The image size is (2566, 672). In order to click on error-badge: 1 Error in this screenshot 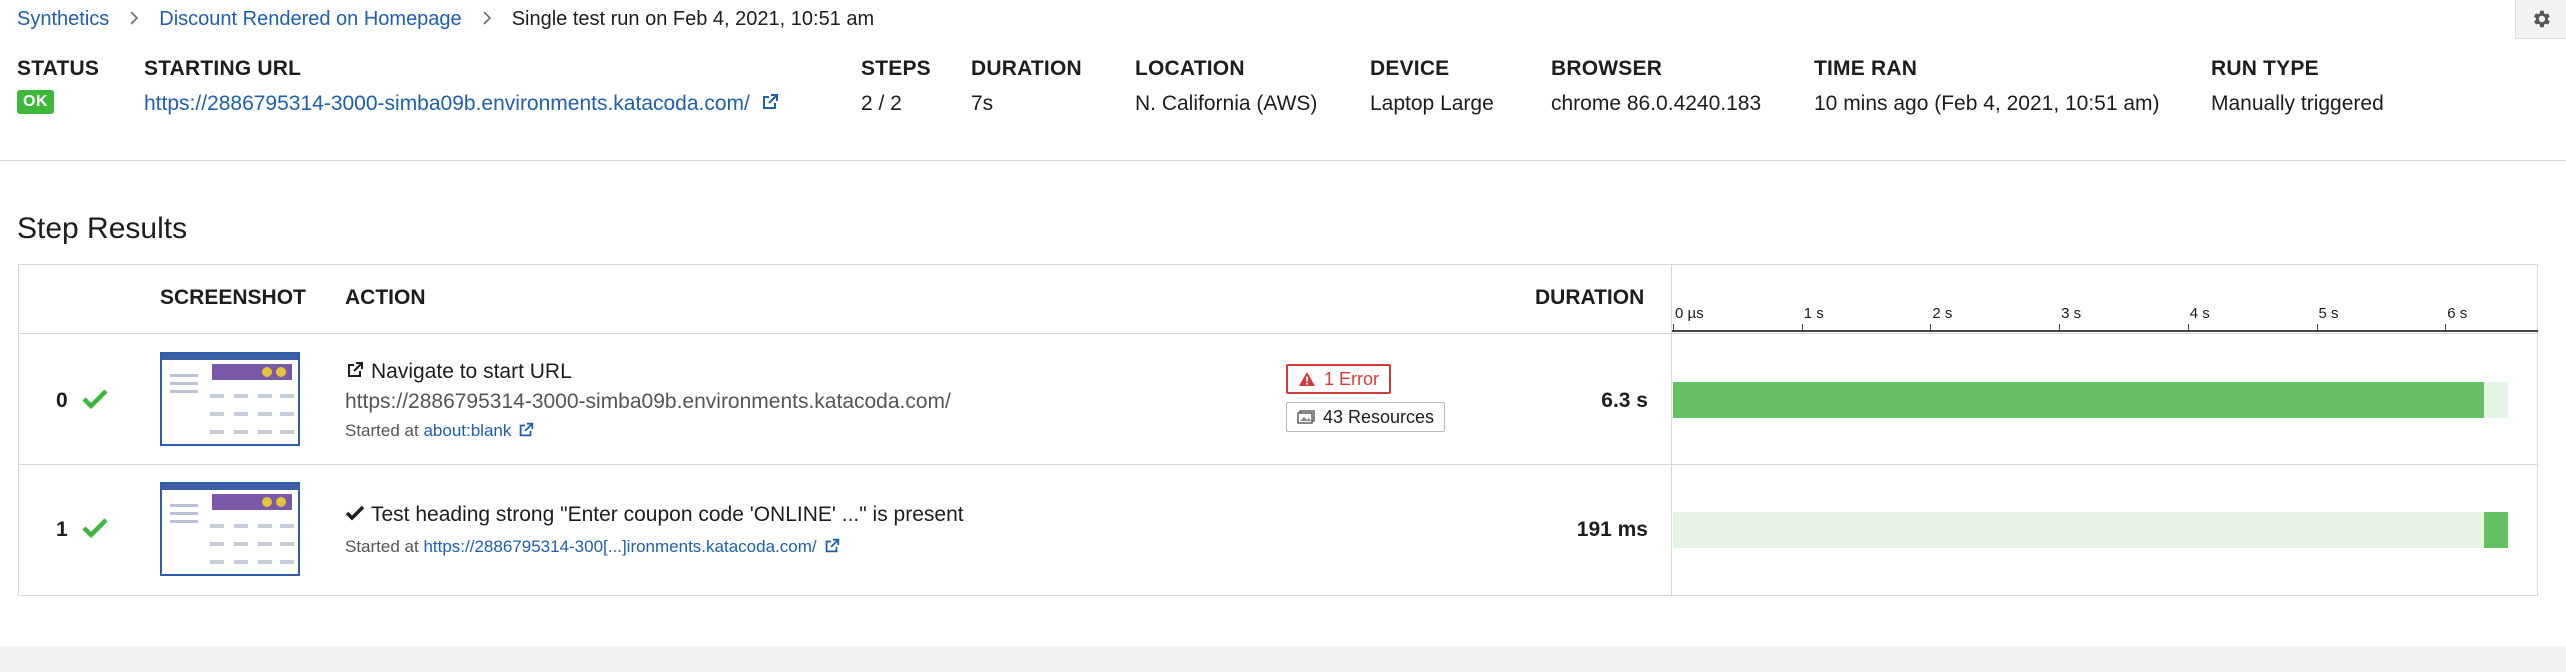, I will do `click(1339, 379)`.